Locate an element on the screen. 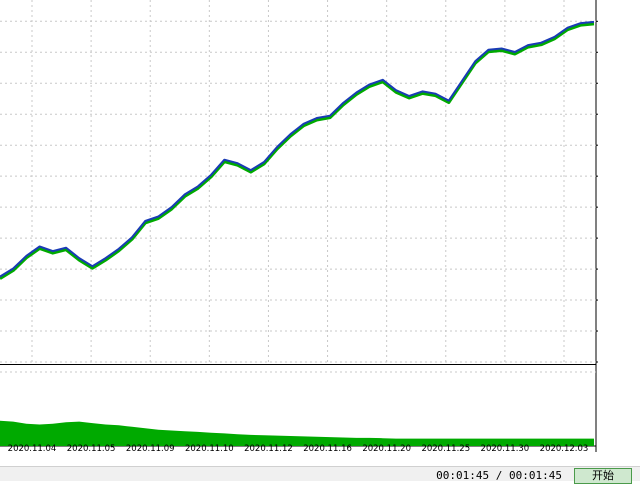 Image resolution: width=640 pixels, height=484 pixels. x-tick-label: 2020.11.05 is located at coordinates (91, 448).